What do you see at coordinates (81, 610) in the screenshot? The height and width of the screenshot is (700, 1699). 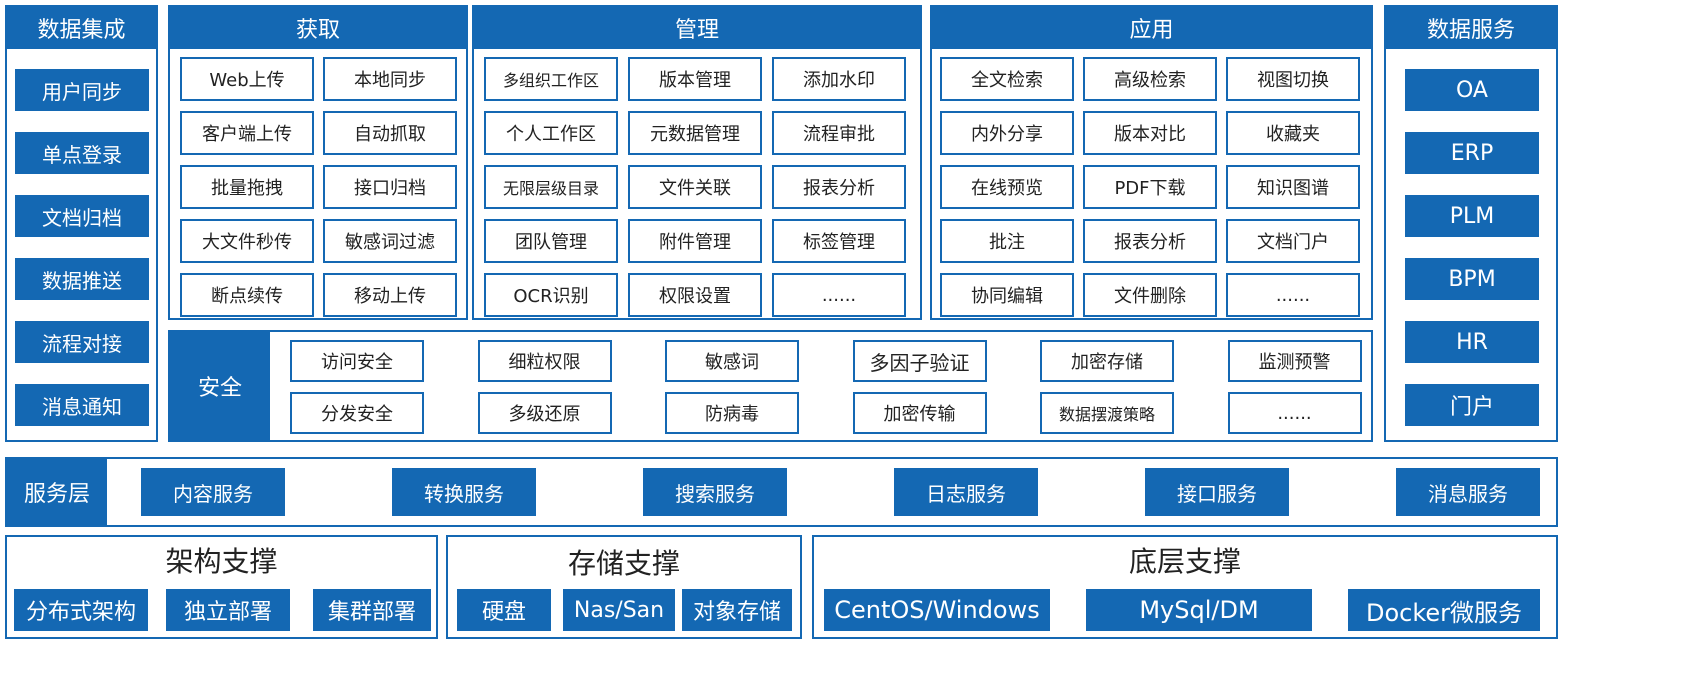 I see `arch-item: 分布式架构` at bounding box center [81, 610].